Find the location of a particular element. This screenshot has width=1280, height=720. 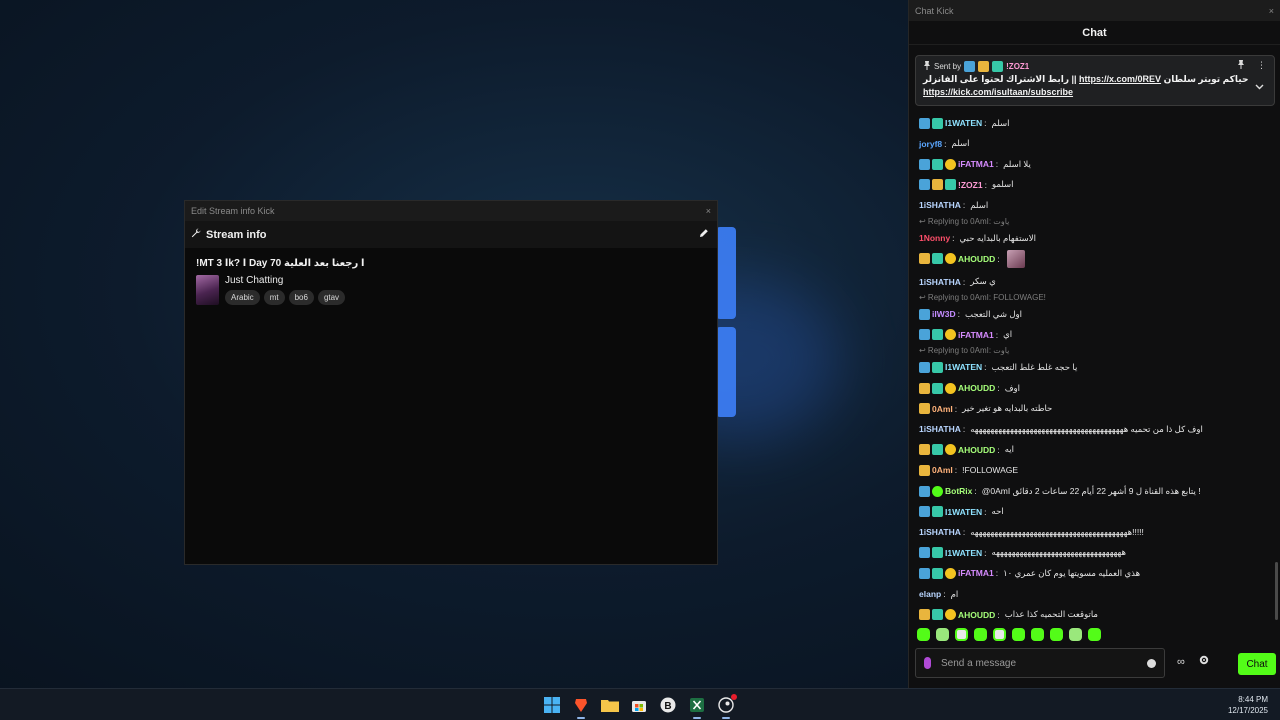

send-chat-button: Chat is located at coordinates (1257, 664).